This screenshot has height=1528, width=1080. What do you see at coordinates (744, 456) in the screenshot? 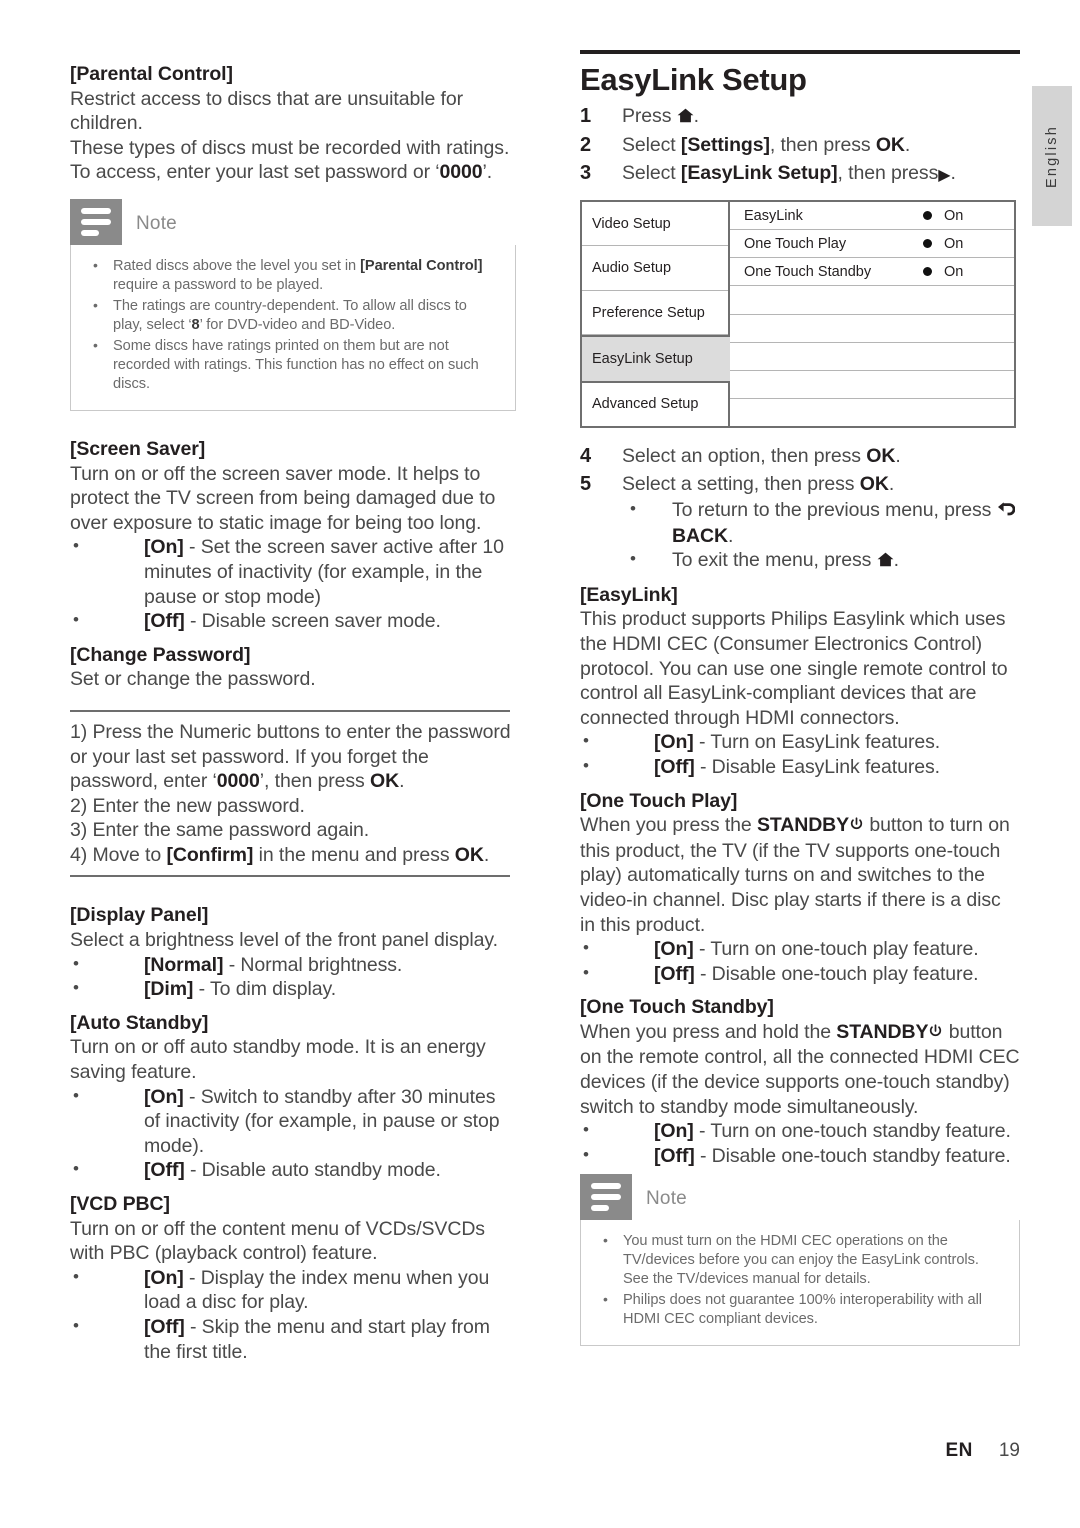
I see `step-text: Select an option, then press` at bounding box center [744, 456].